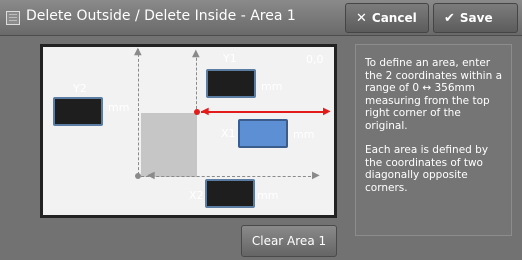  Describe the element at coordinates (197, 112) in the screenshot. I see `active-corner-dot` at that location.